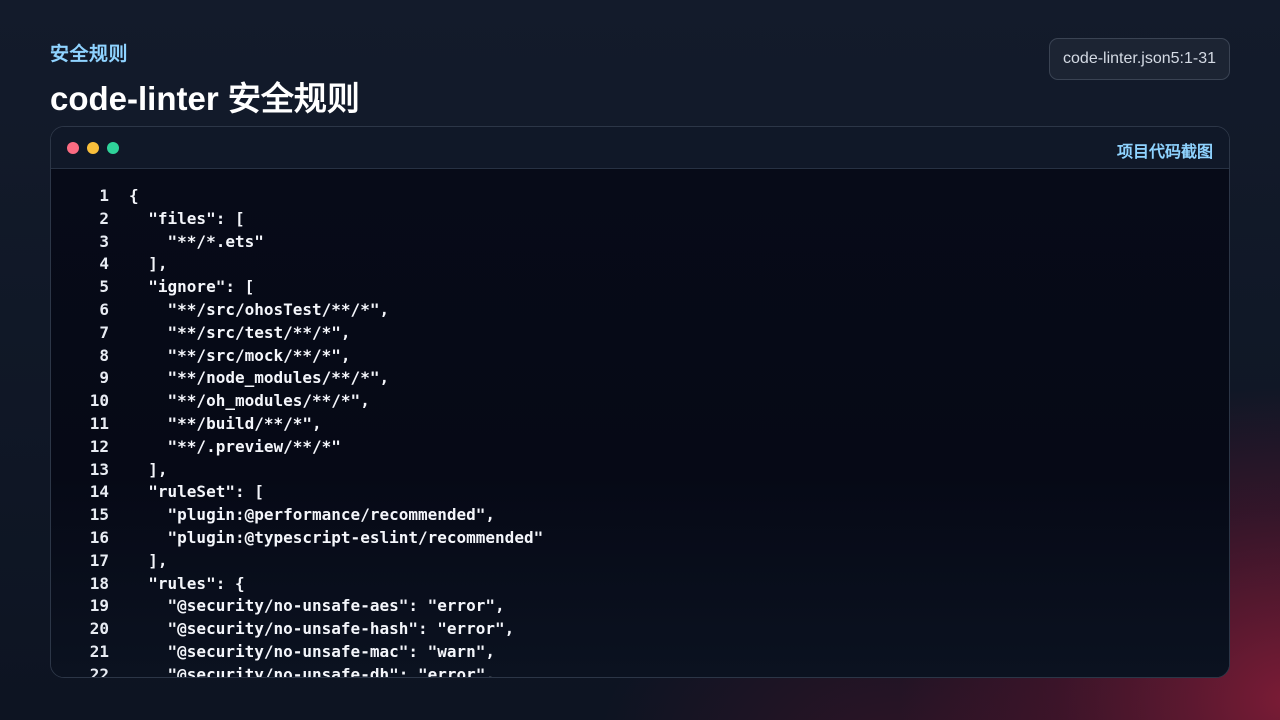 The width and height of the screenshot is (1280, 720). I want to click on line-number: 10, so click(99, 401).